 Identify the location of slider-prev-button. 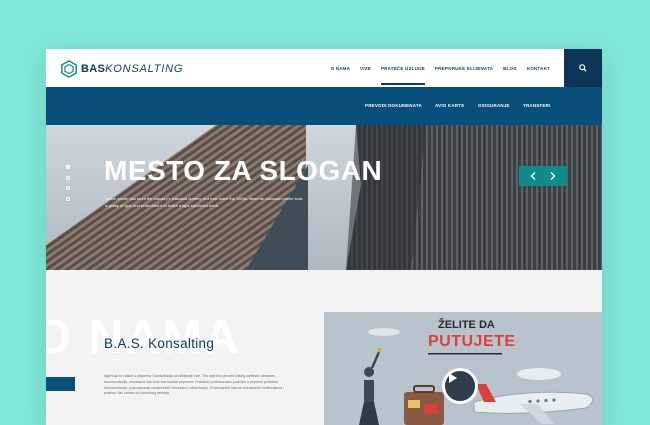
(533, 176).